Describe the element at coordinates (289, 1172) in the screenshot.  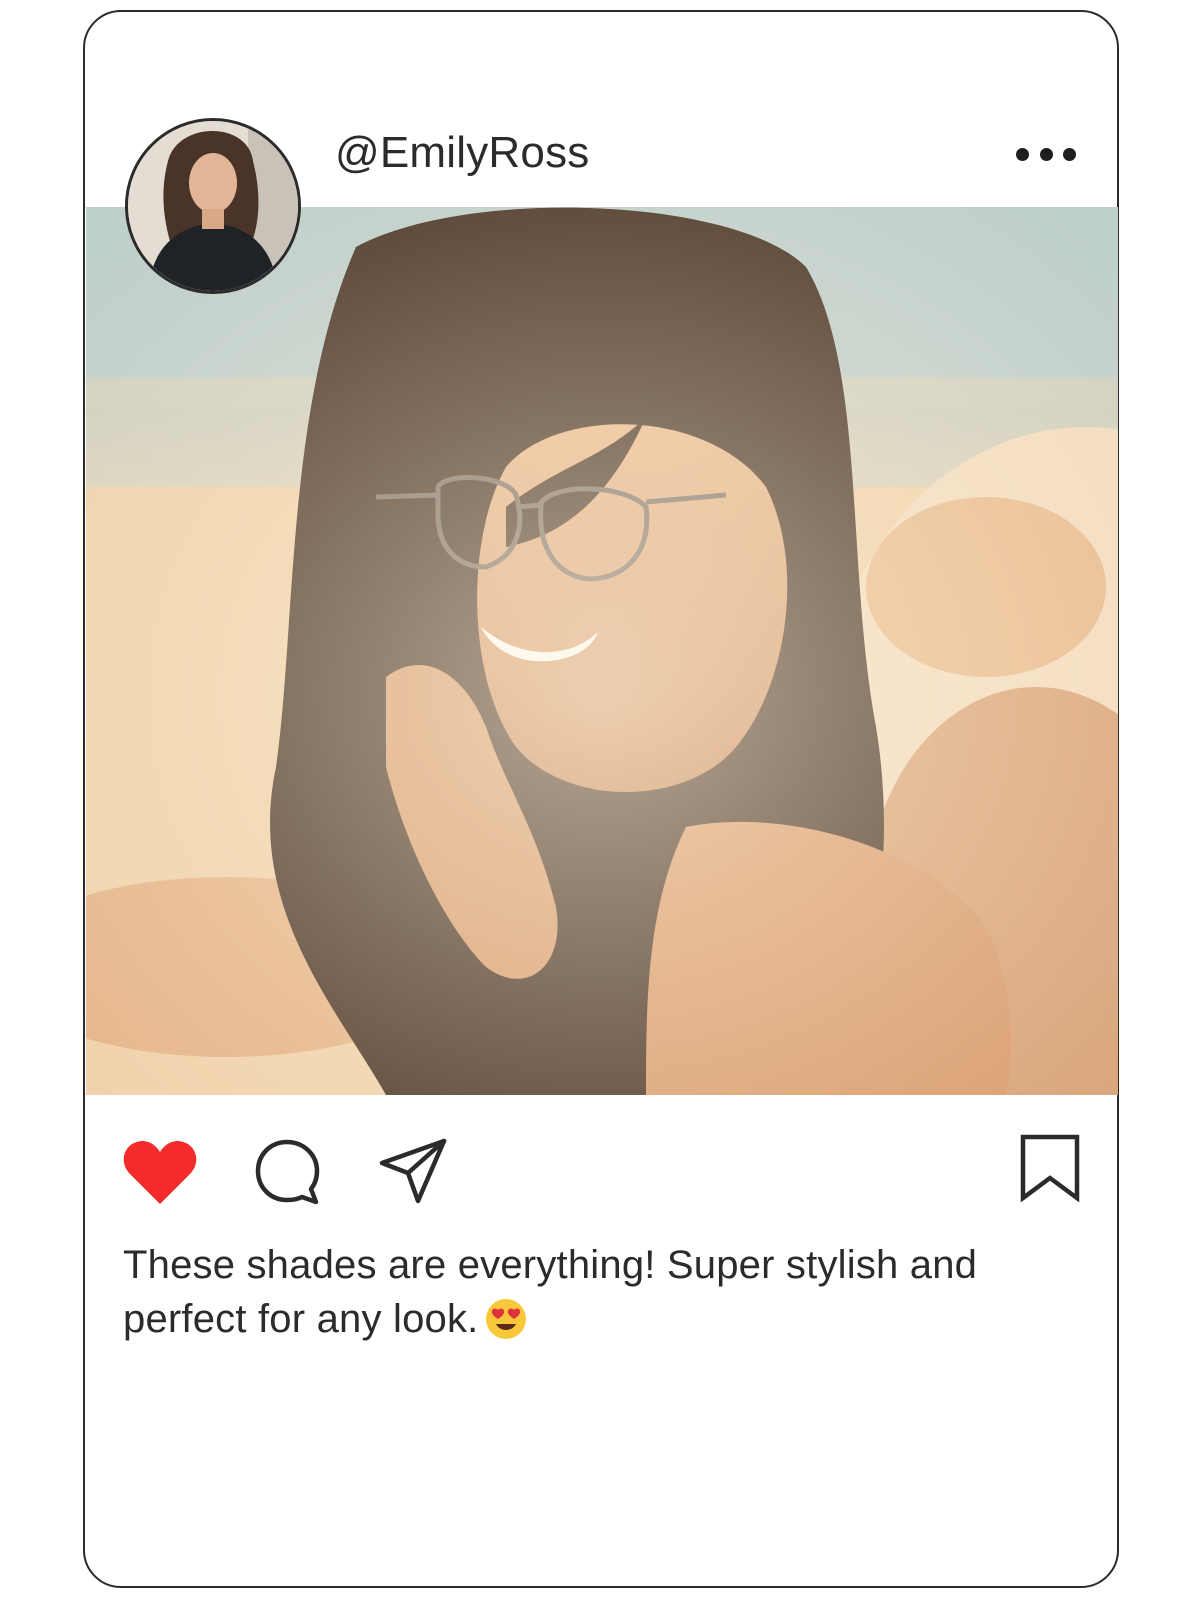
I see `comment-bubble-icon` at that location.